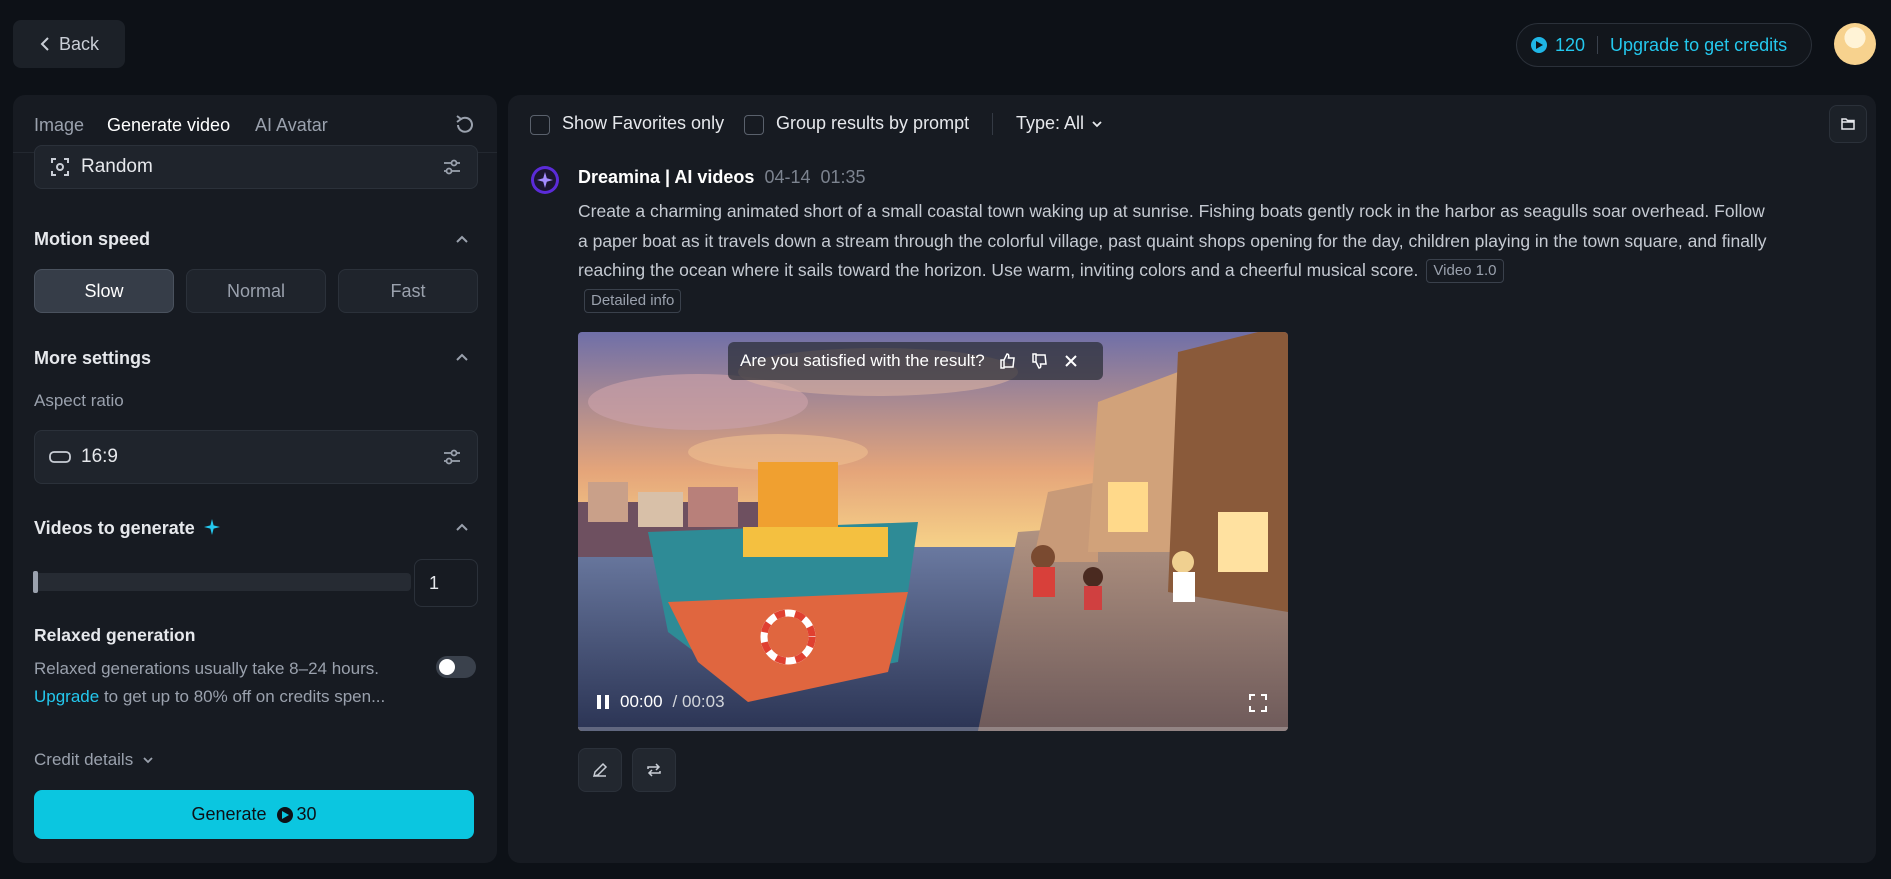 Image resolution: width=1891 pixels, height=879 pixels. What do you see at coordinates (666, 177) in the screenshot?
I see `result-author: Dreamina | AI videos` at bounding box center [666, 177].